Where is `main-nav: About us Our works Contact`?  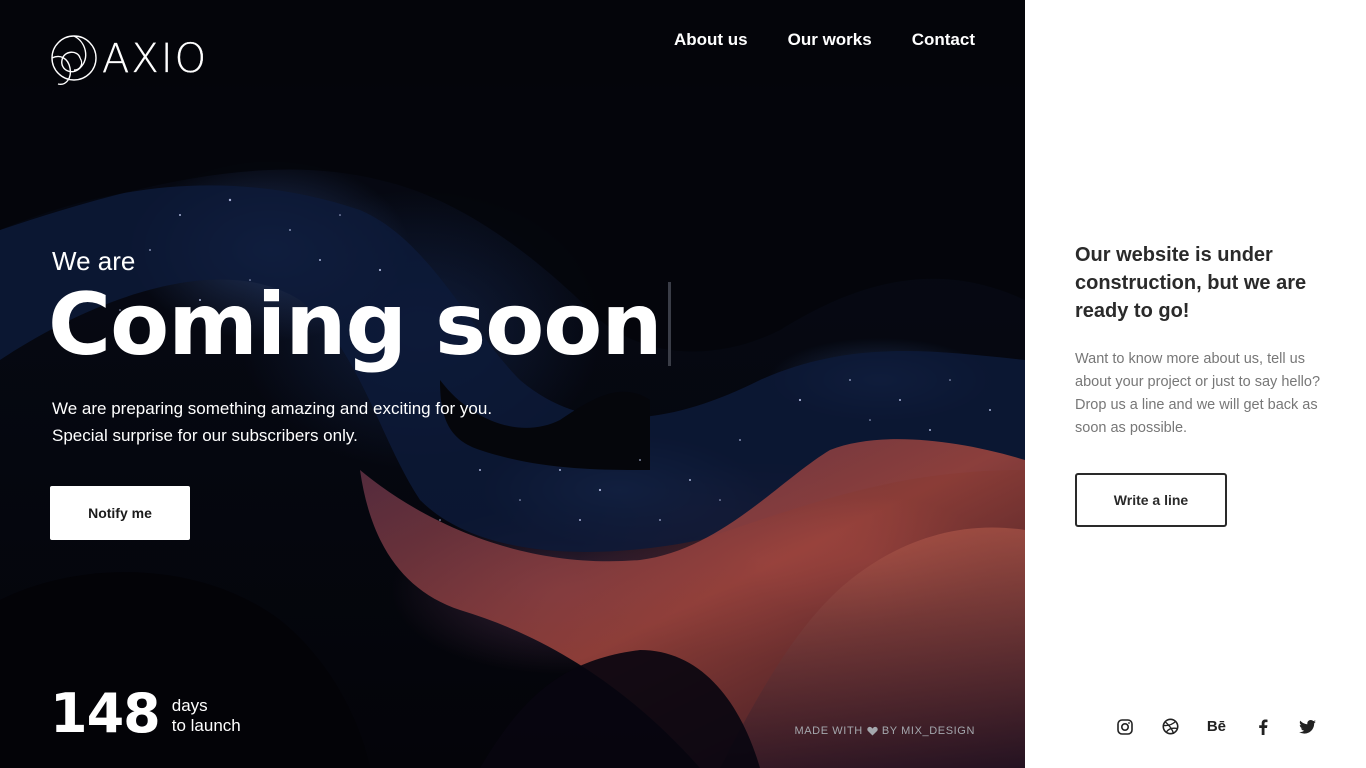 main-nav: About us Our works Contact is located at coordinates (824, 40).